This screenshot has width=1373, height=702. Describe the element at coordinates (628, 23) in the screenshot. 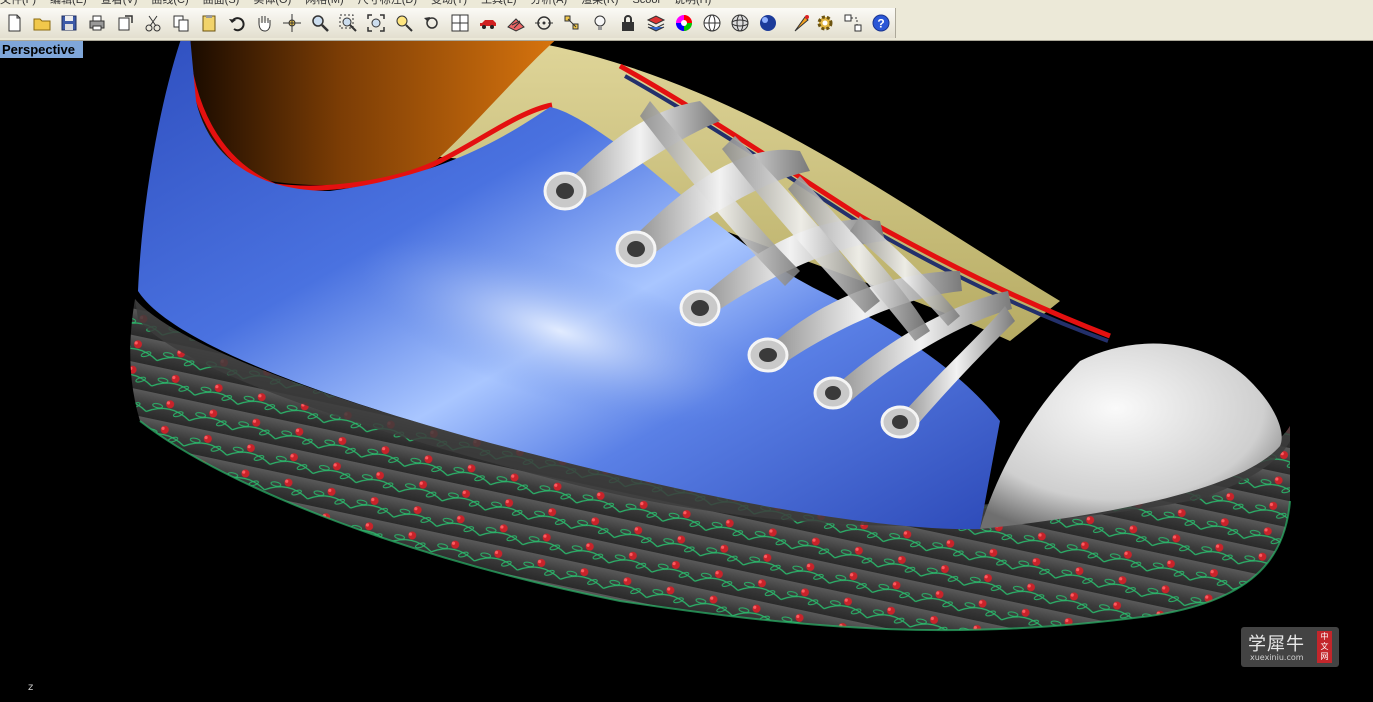

I see `lock-icon` at that location.